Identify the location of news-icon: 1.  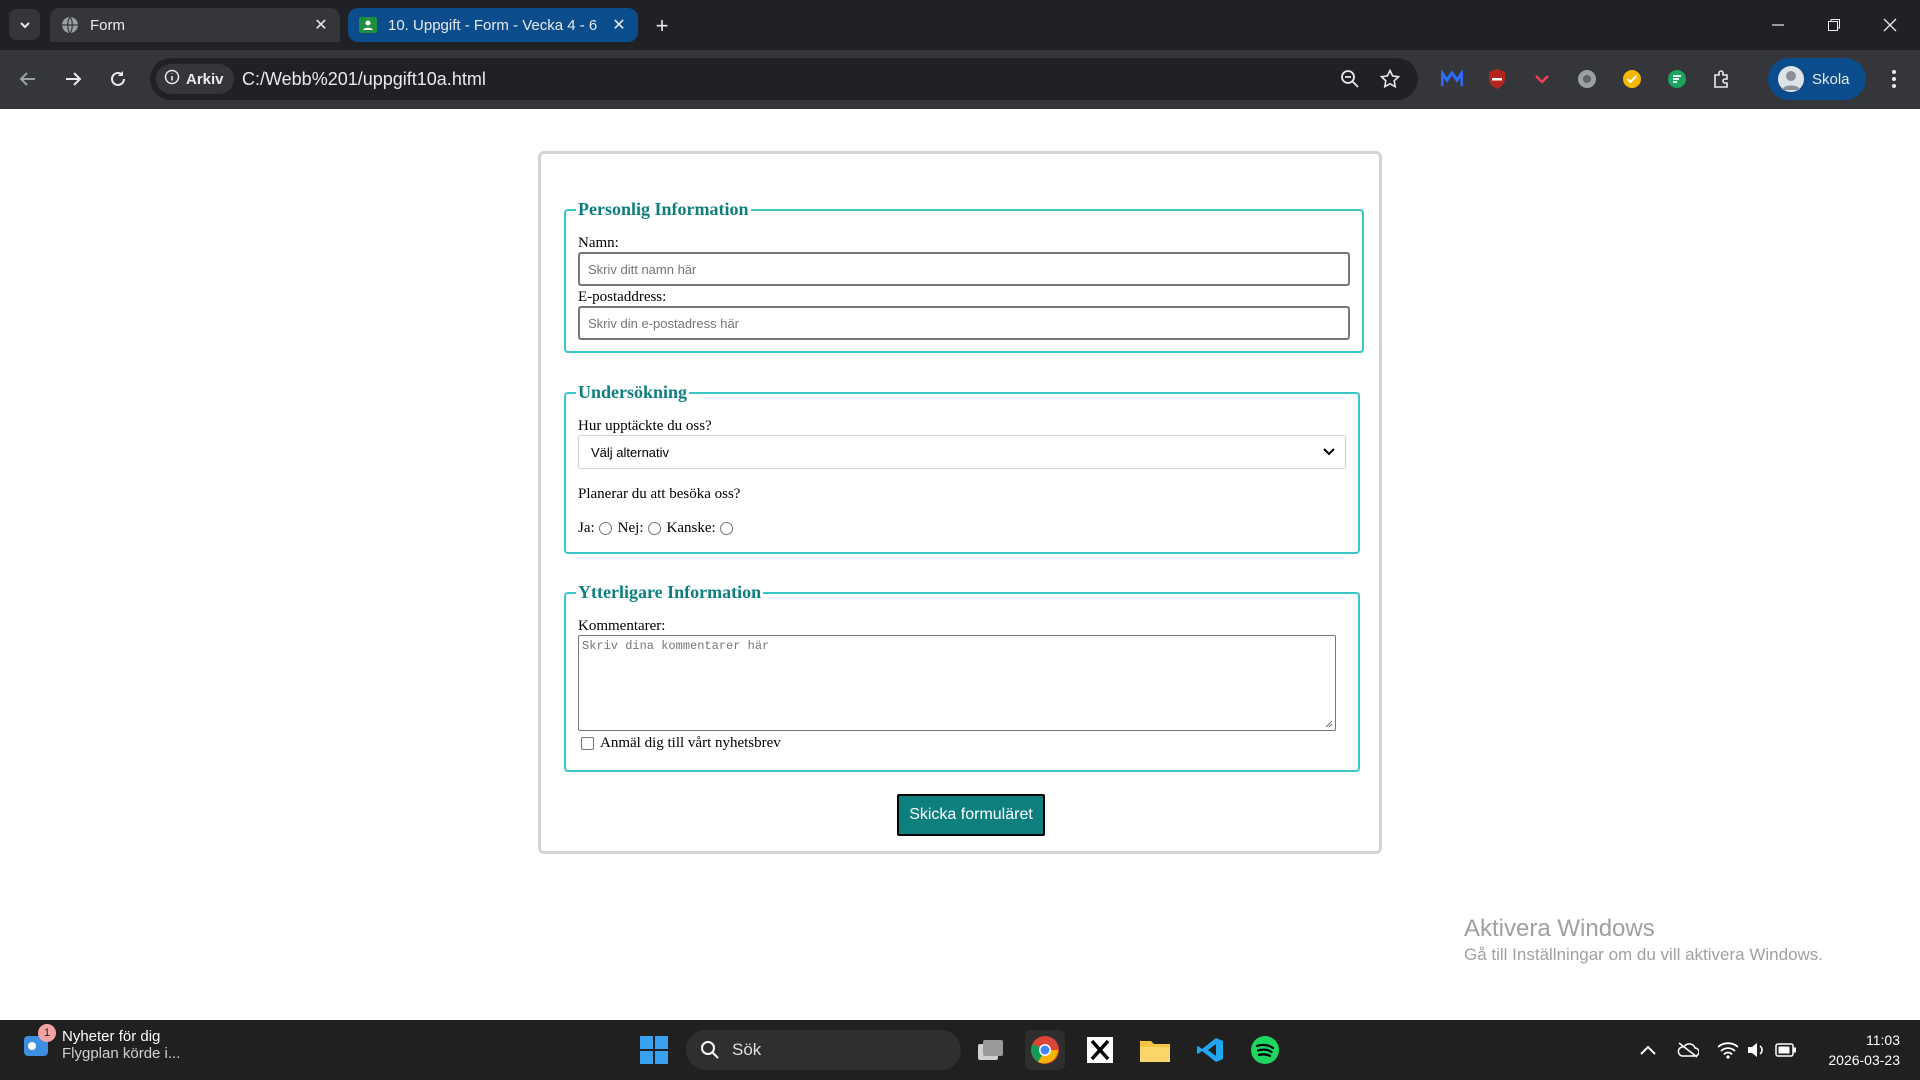
(39, 1042).